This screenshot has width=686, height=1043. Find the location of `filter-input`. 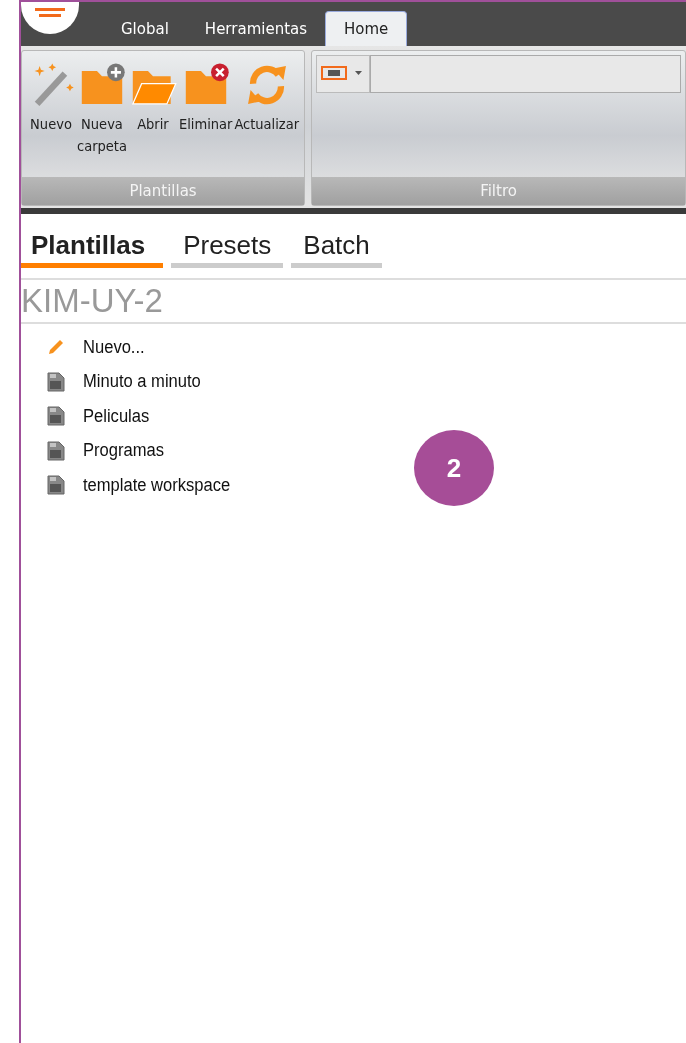

filter-input is located at coordinates (525, 74).